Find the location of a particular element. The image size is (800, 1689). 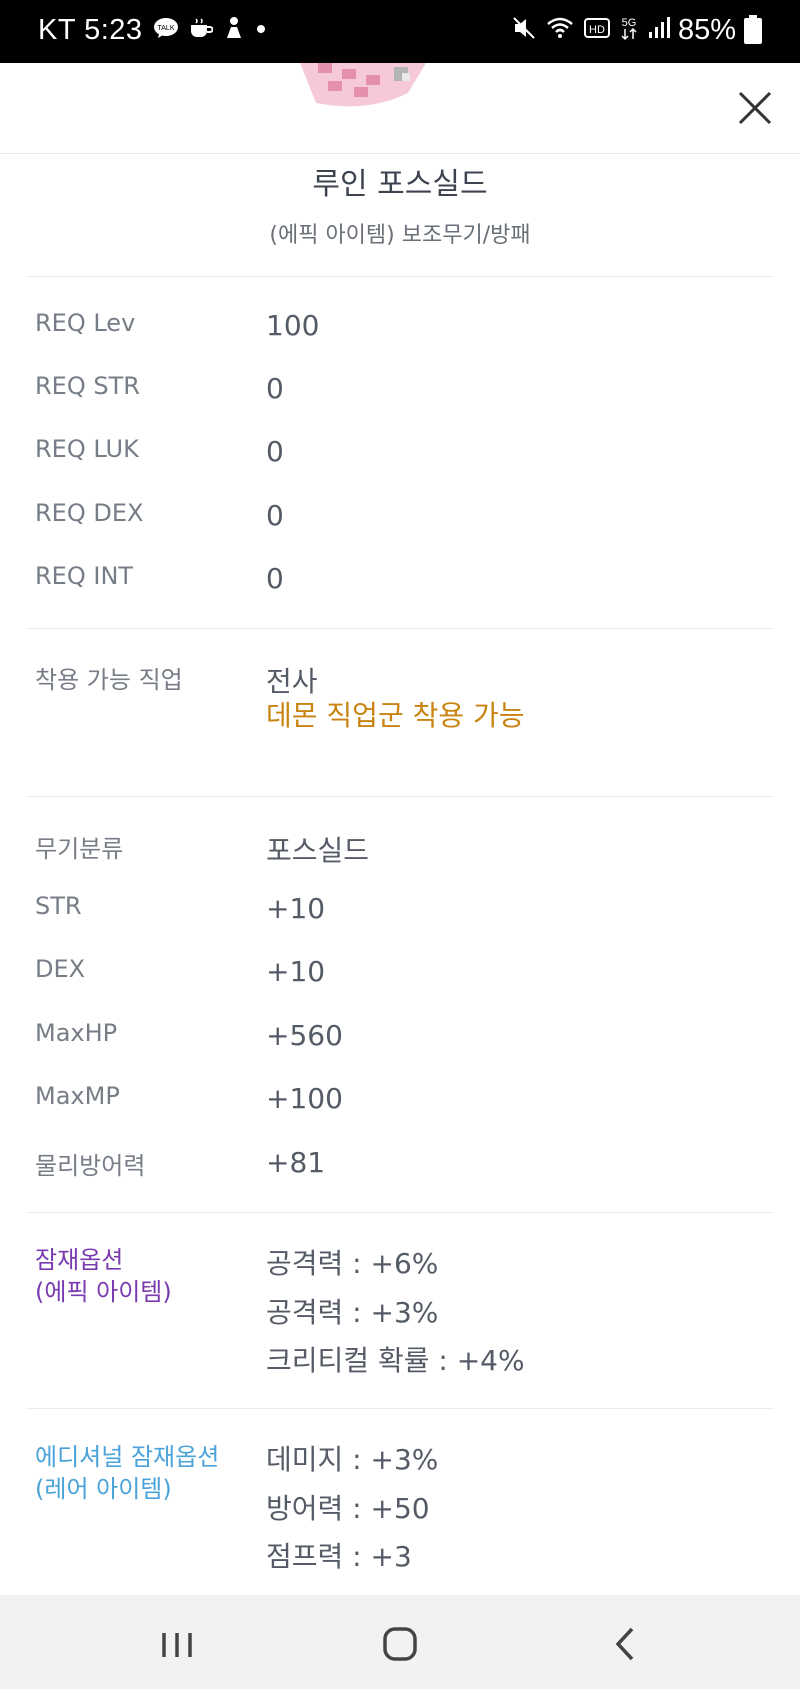

battery-icon is located at coordinates (753, 29).